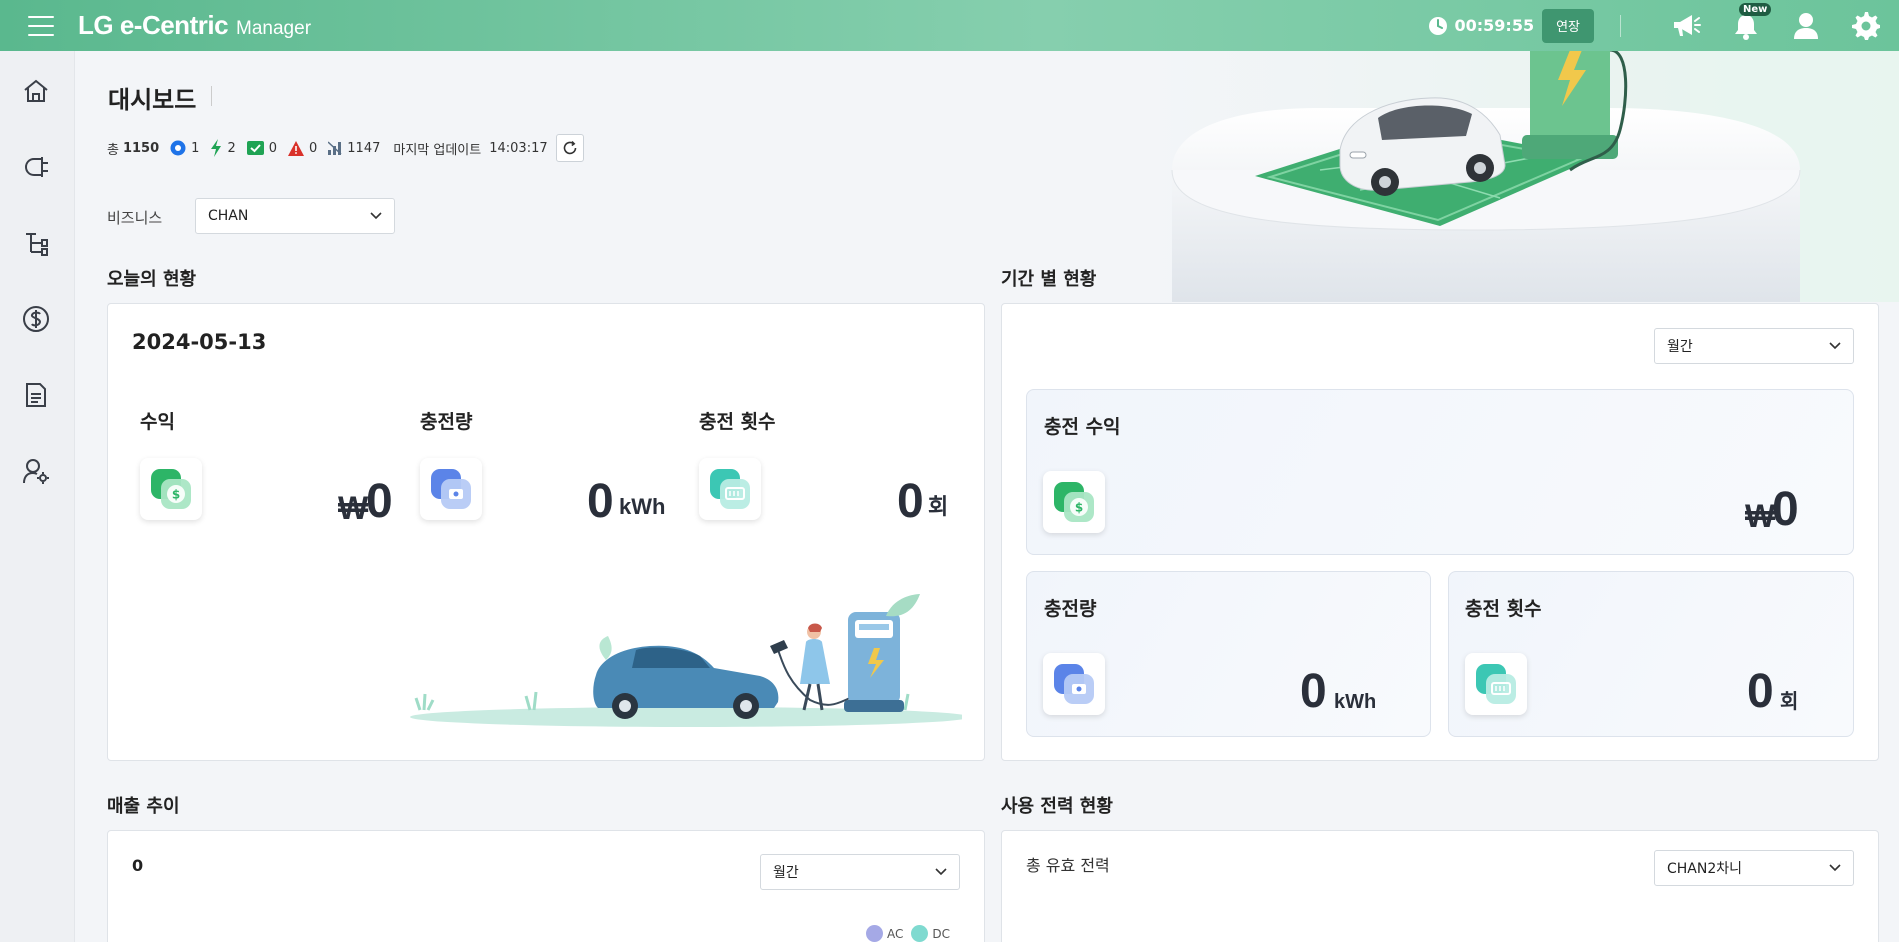 The width and height of the screenshot is (1899, 942). Describe the element at coordinates (152, 279) in the screenshot. I see `today-section-title: 오늘의 현황` at that location.